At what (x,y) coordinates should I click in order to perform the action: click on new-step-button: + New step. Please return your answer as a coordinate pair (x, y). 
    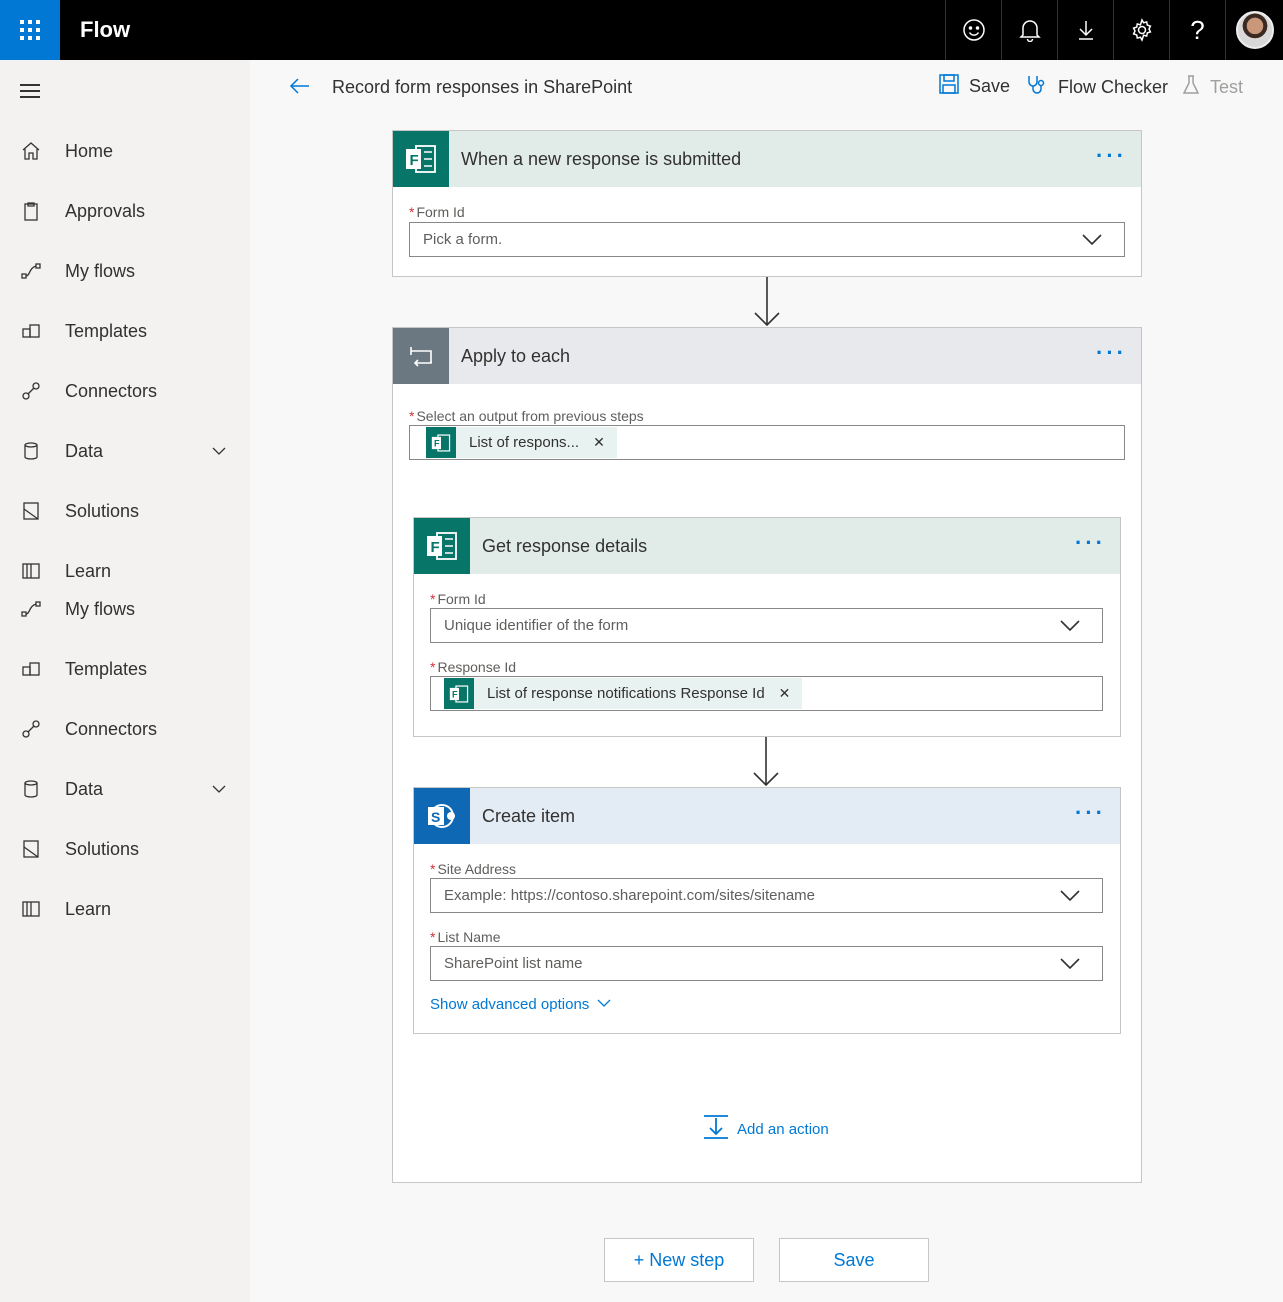
    Looking at the image, I should click on (679, 1260).